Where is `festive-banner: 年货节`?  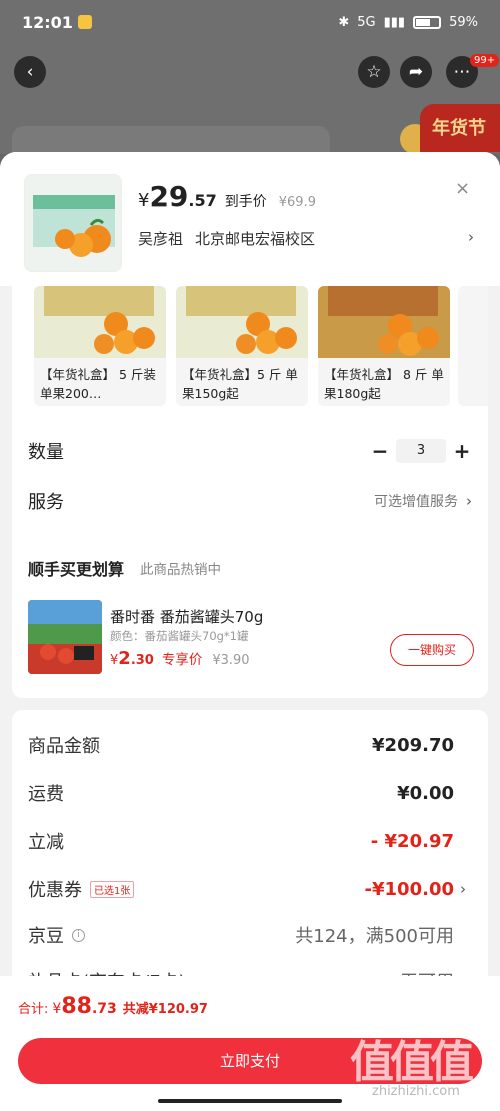 festive-banner: 年货节 is located at coordinates (460, 128).